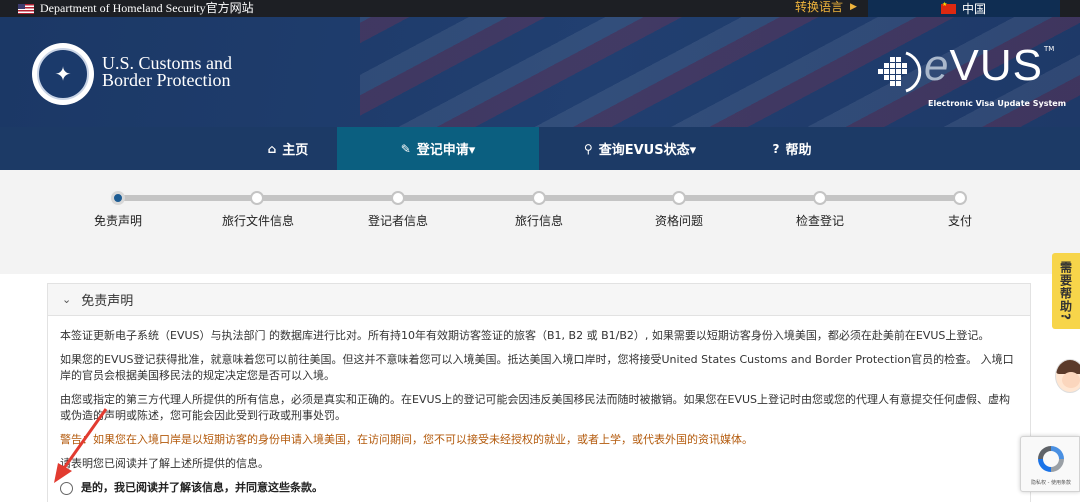  Describe the element at coordinates (398, 221) in the screenshot. I see `step-label-3: 登记者信息` at that location.